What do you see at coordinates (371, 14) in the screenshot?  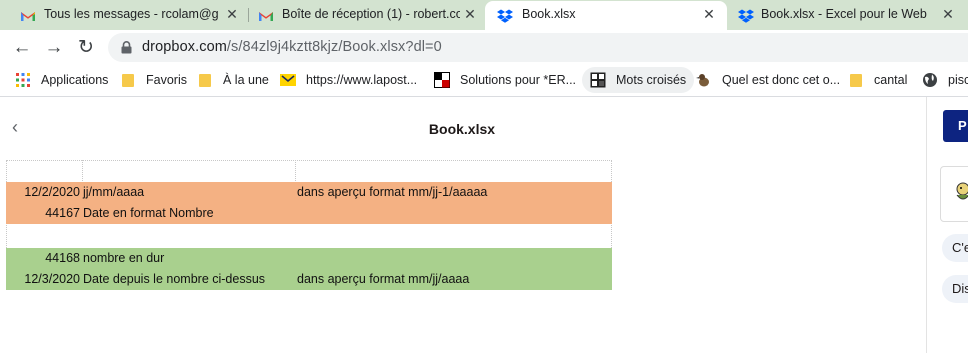 I see `tab-title: Boîte de réception (1) - robert.co` at bounding box center [371, 14].